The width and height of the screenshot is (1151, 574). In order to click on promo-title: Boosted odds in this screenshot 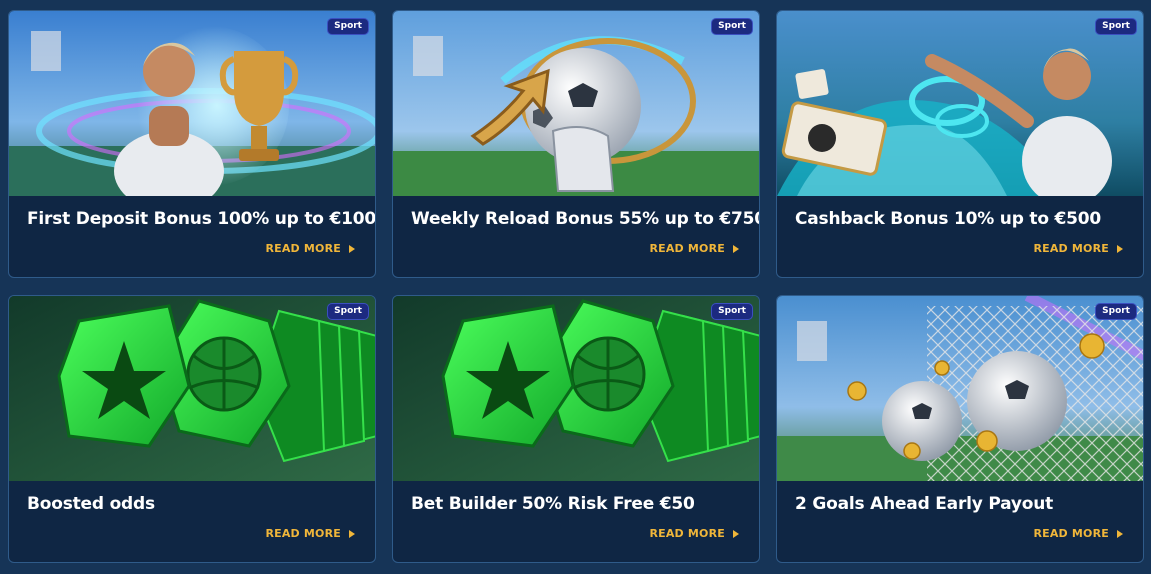, I will do `click(91, 504)`.